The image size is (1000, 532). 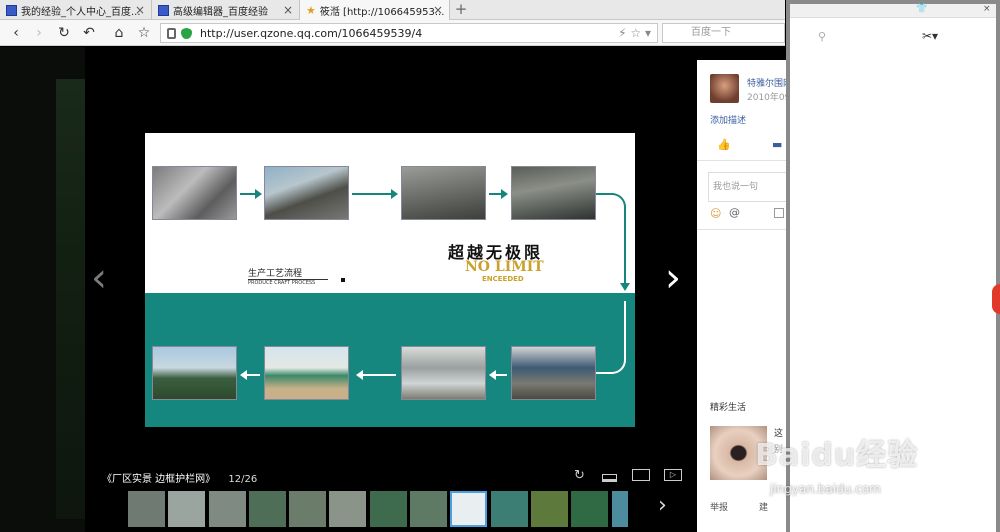 I want to click on undo-icon: ↶, so click(x=89, y=33).